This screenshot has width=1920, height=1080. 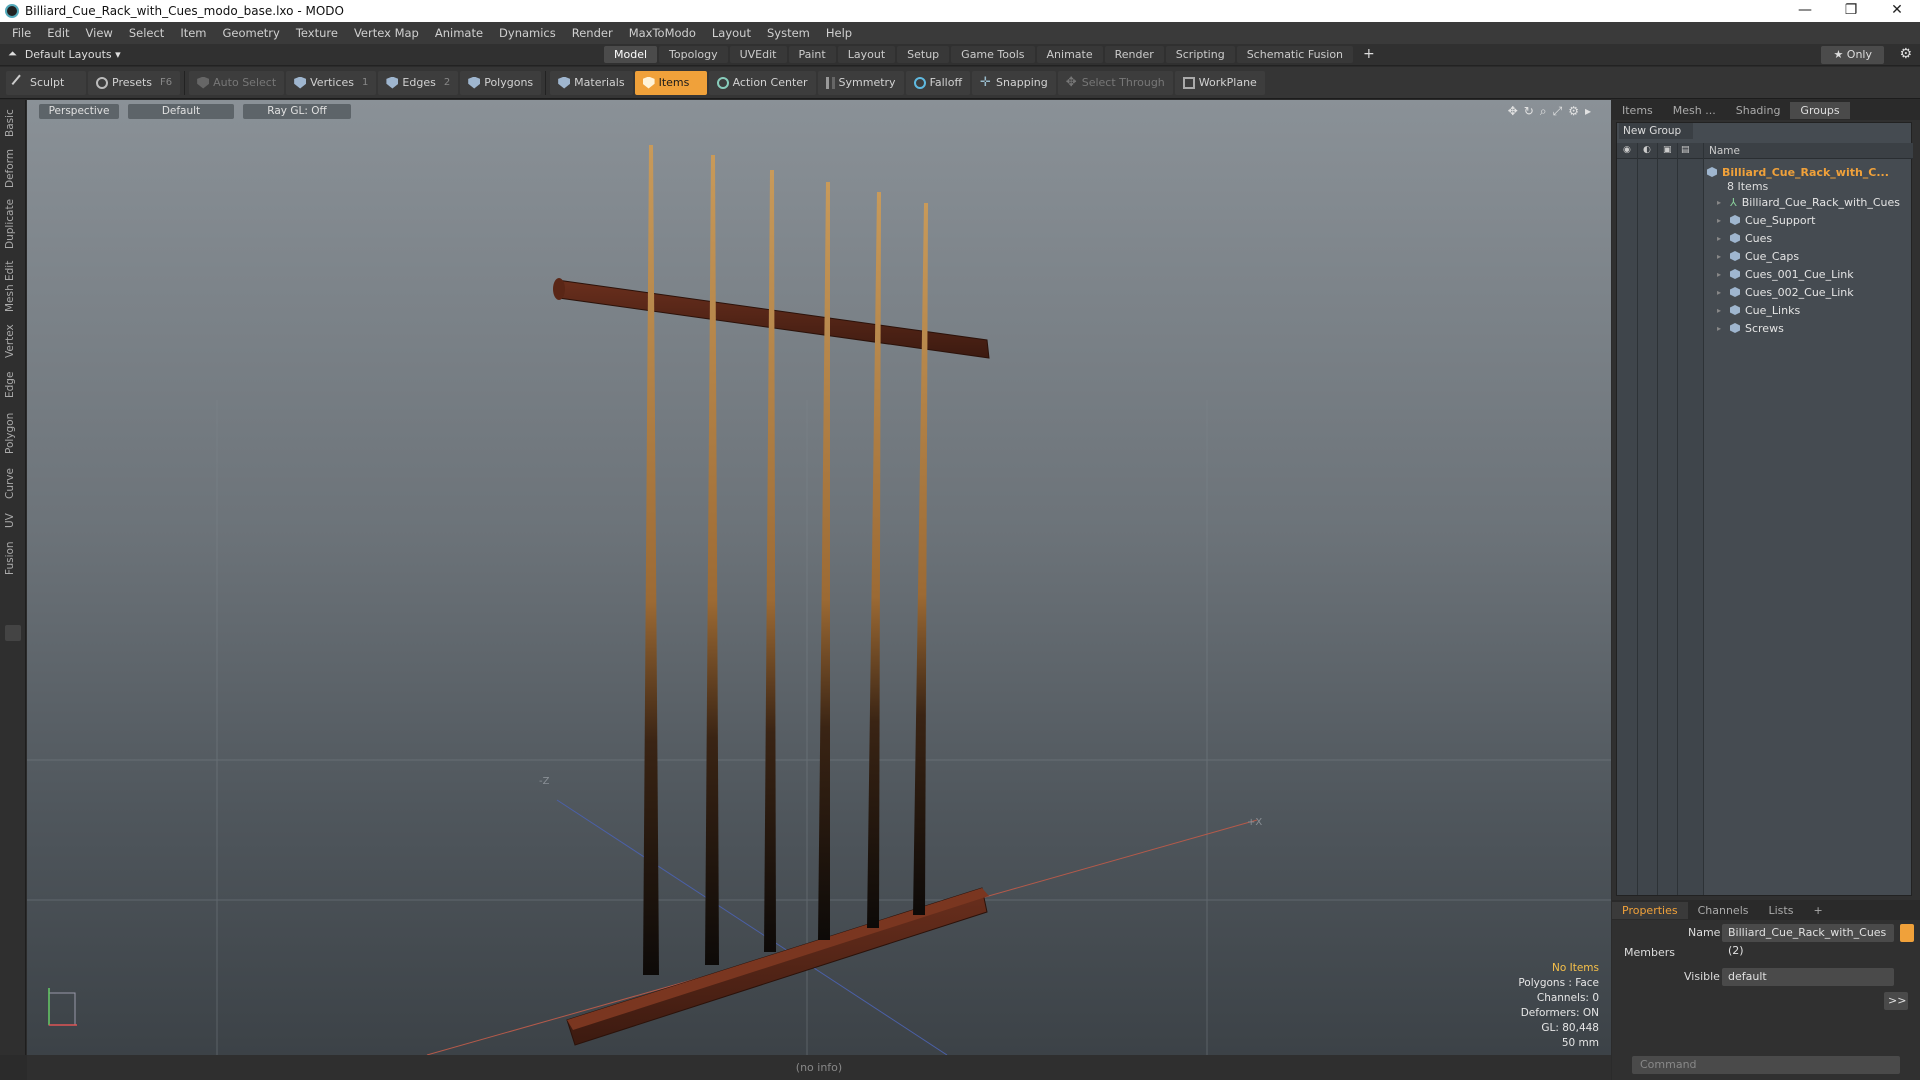 What do you see at coordinates (386, 33) in the screenshot?
I see `menu-vertex-map: Vertex Map` at bounding box center [386, 33].